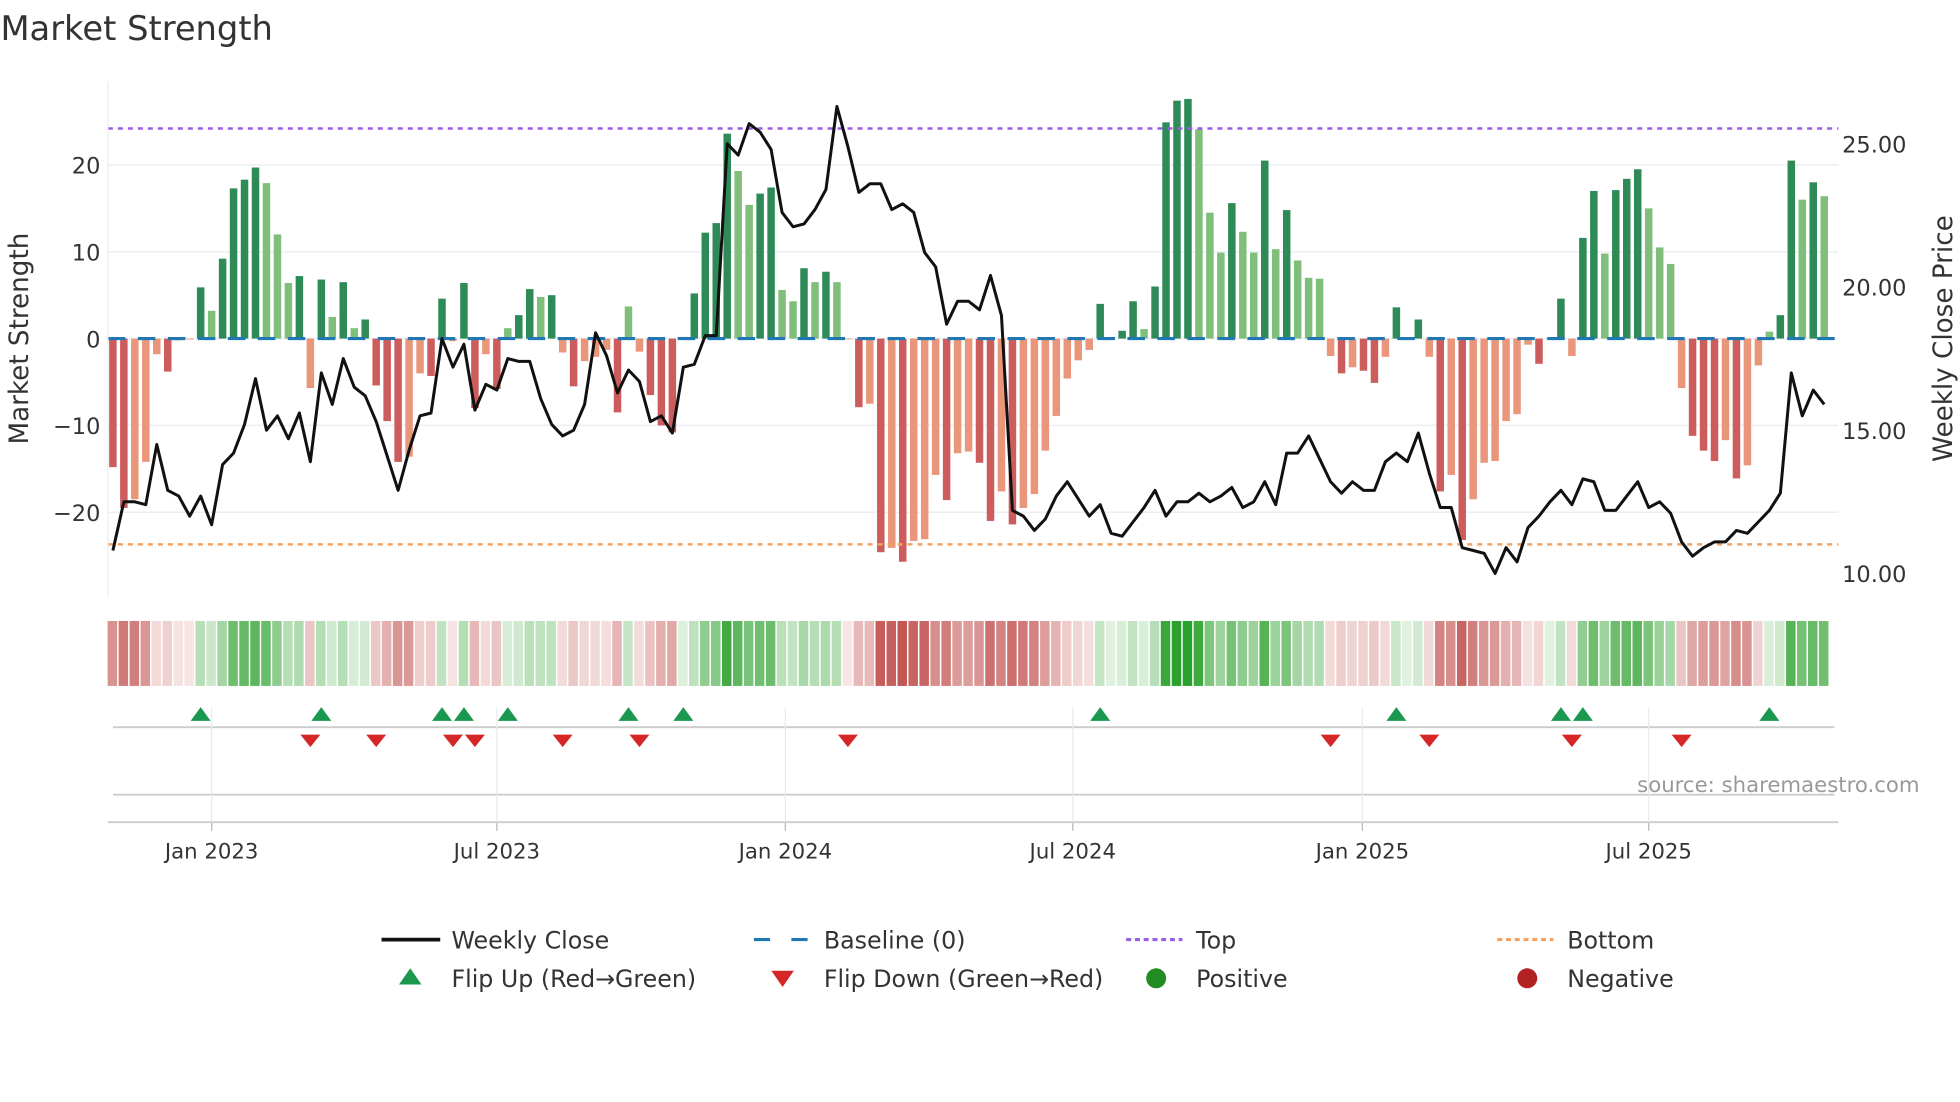  I want to click on y-tick-label: 20, so click(86, 167).